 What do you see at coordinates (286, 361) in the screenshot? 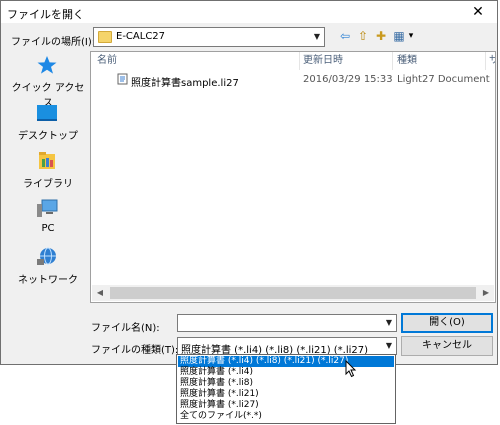
I see `dropdown-option: 照度計算書 (*.li4) (*.li8) (*.li21) (*.li27)` at bounding box center [286, 361].